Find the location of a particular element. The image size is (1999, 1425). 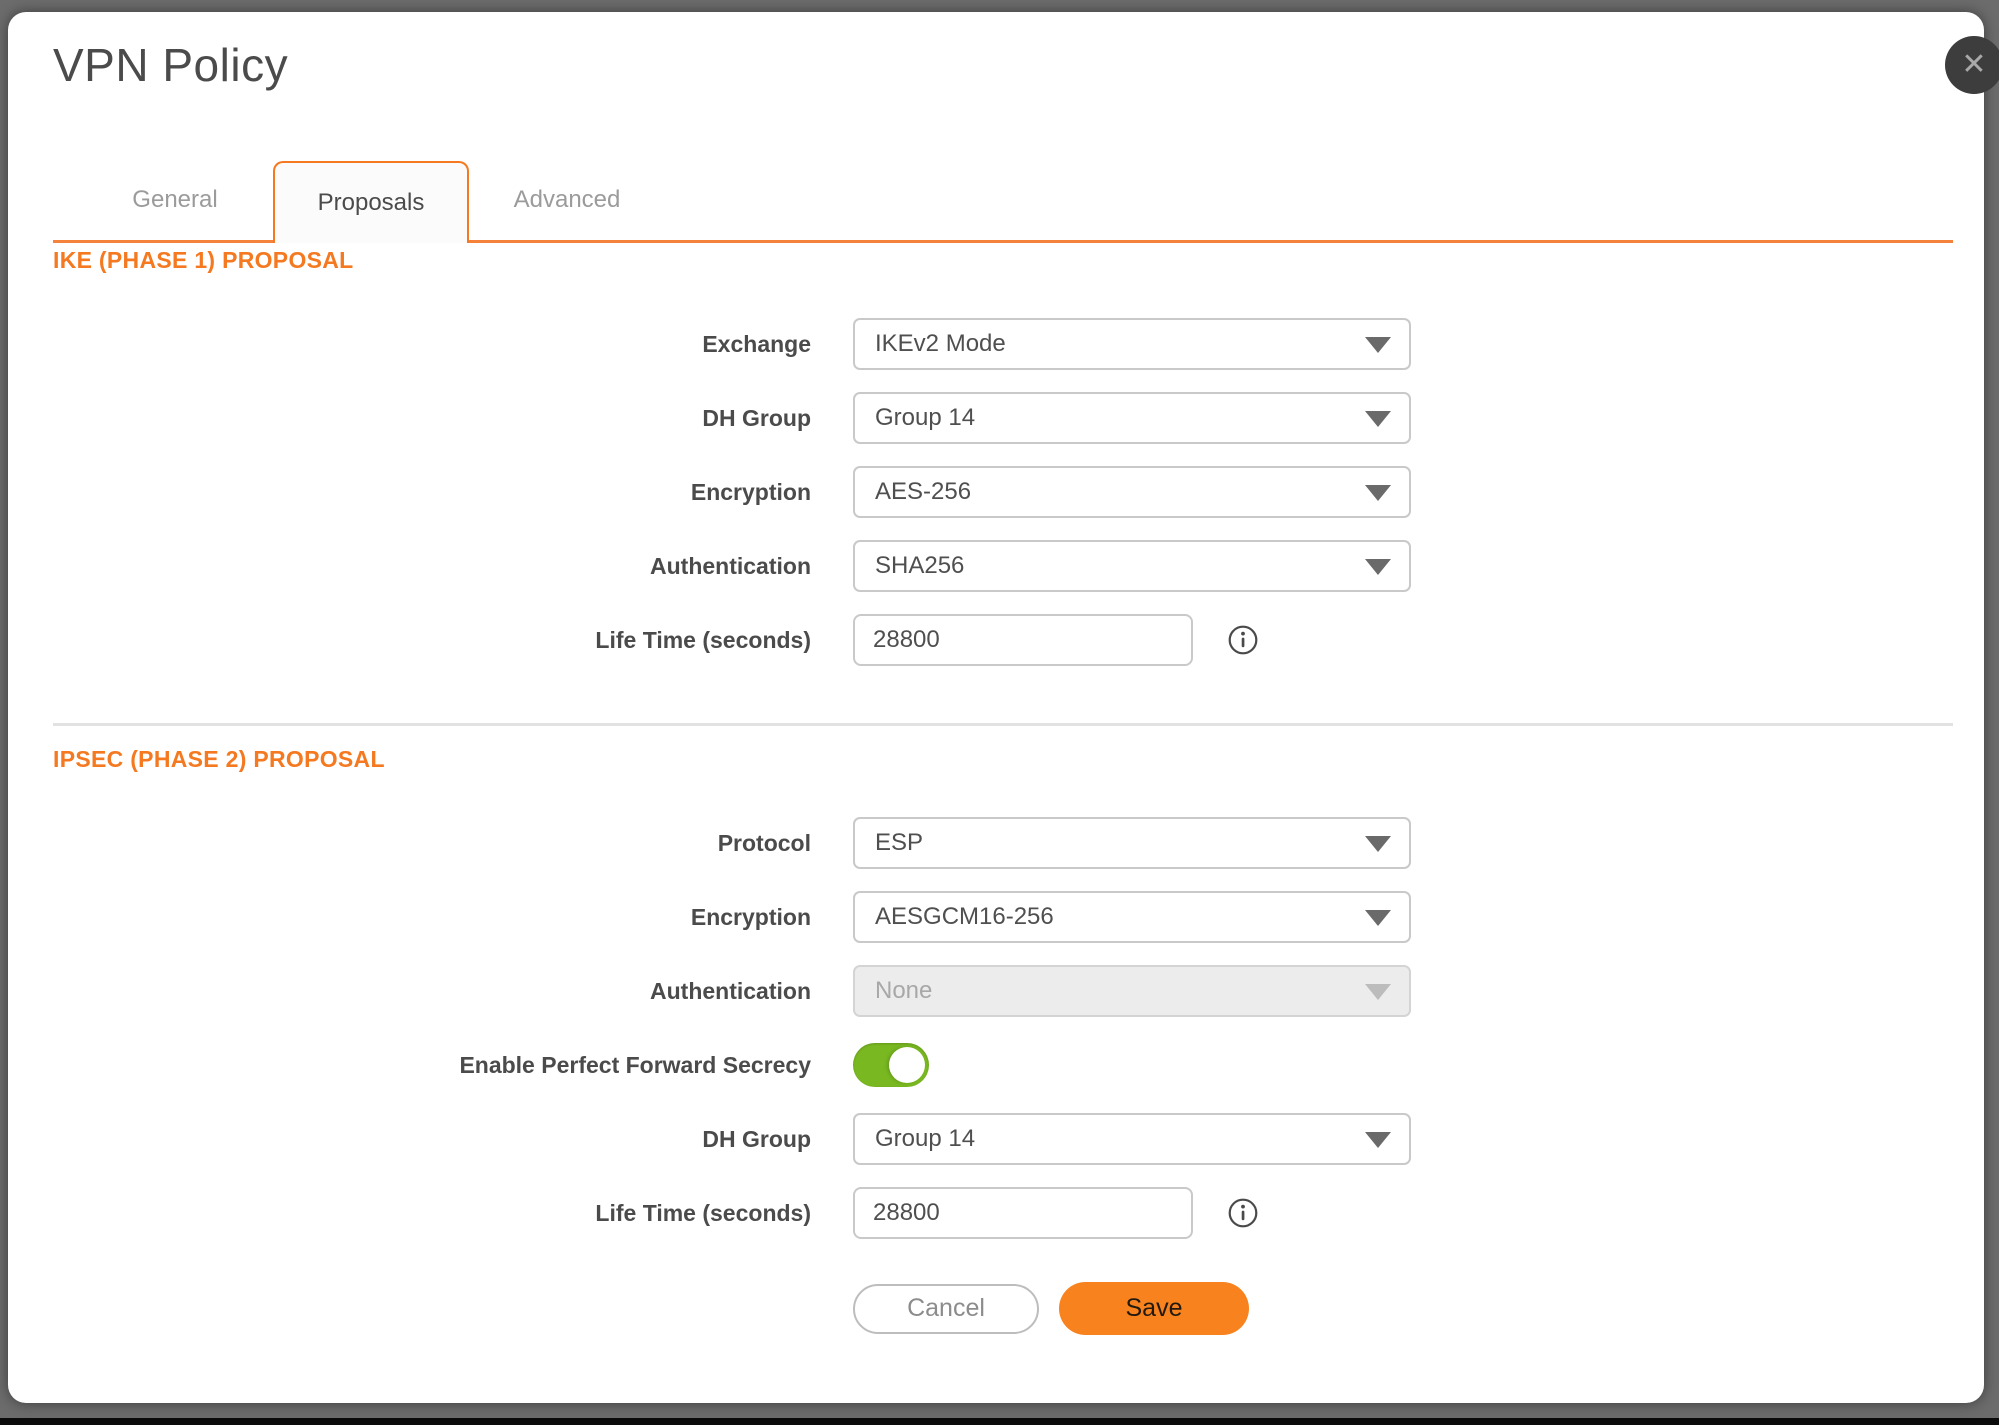

form-row: Authentication None is located at coordinates (1003, 991).